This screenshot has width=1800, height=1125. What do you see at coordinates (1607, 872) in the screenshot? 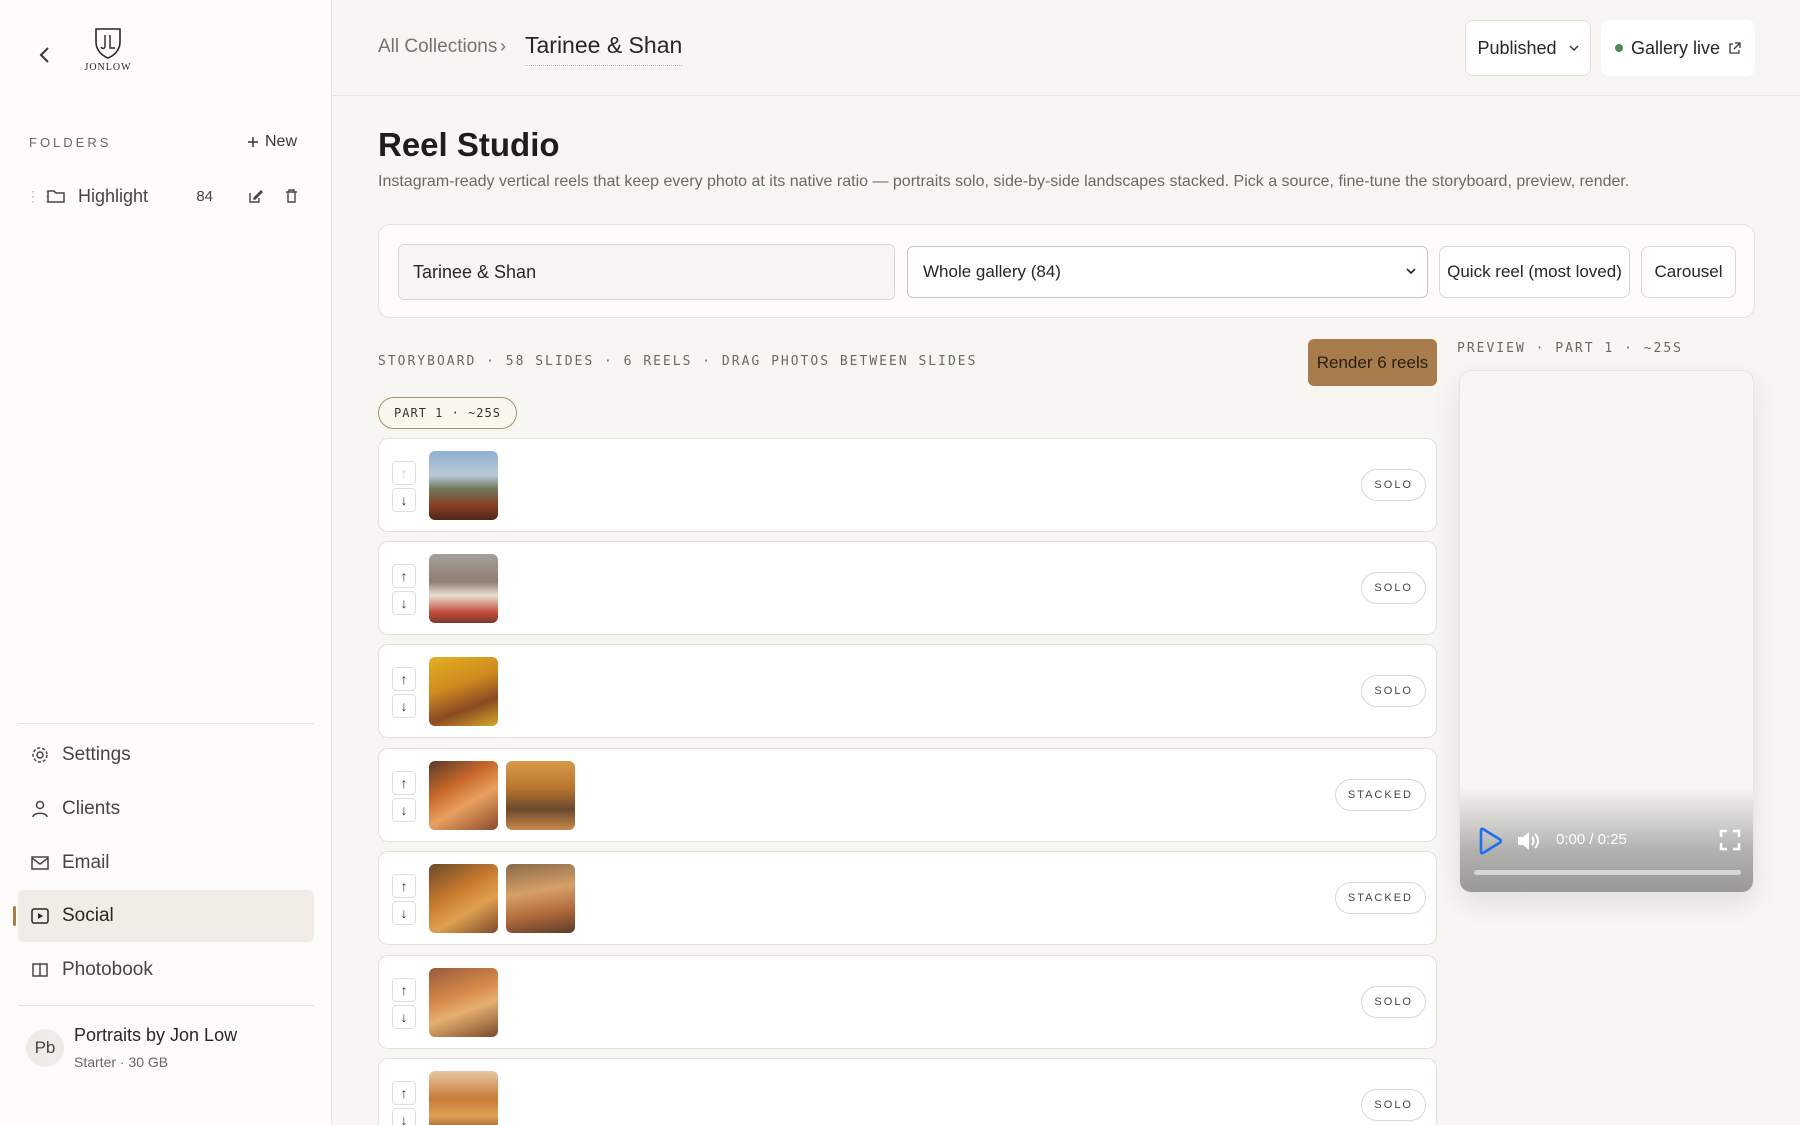
I see `progress-scrubber` at bounding box center [1607, 872].